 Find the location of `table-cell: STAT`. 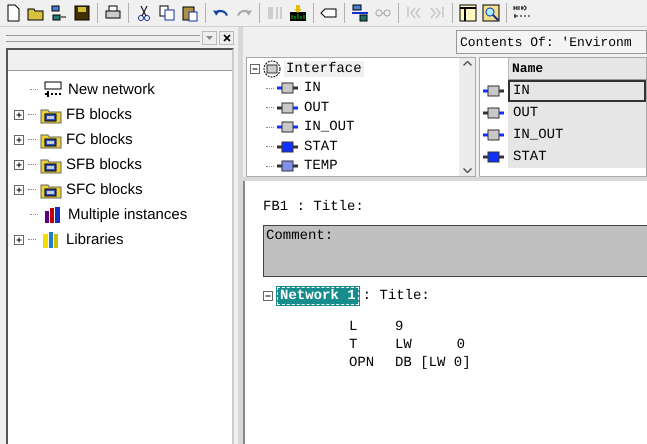

table-cell: STAT is located at coordinates (577, 157).